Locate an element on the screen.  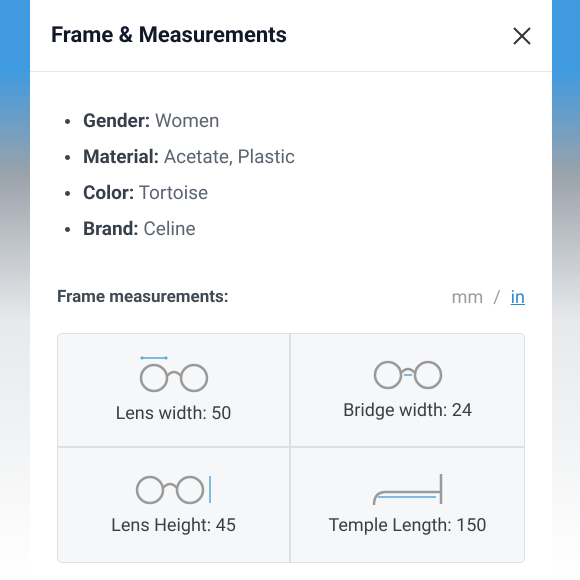
measurement-label: Lens width: 50 is located at coordinates (174, 414).